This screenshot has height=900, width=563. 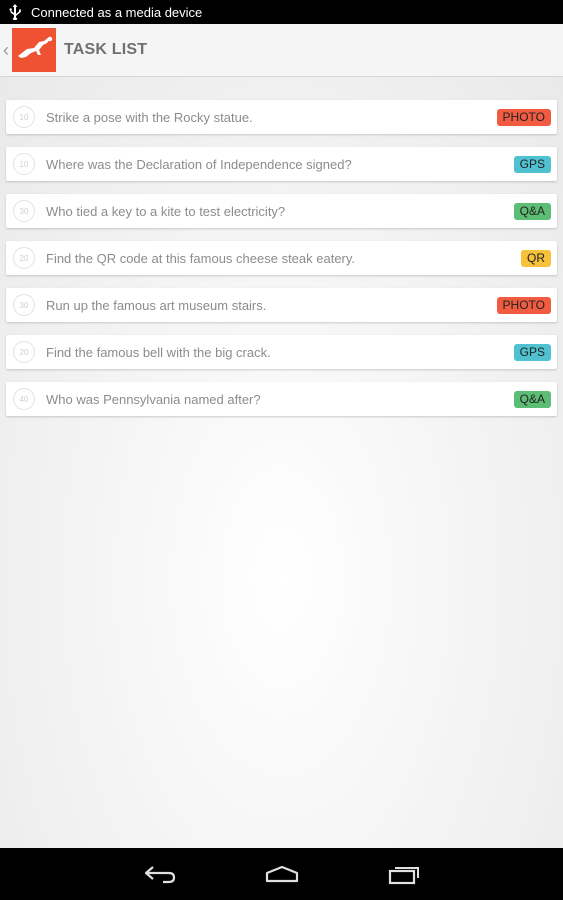 I want to click on task-row: 40 Who was Pennsylvania named after? Q&A, so click(x=281, y=399).